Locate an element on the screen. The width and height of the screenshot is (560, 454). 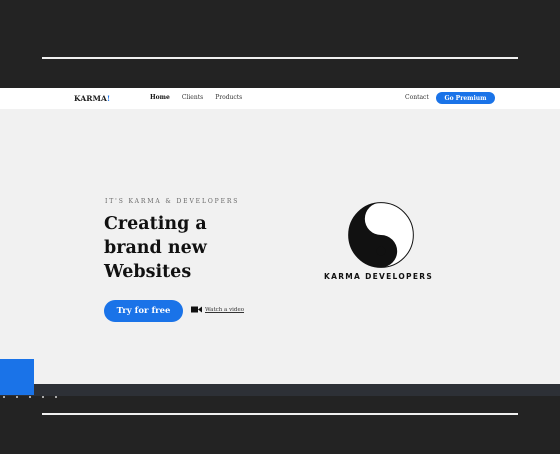
brand-logo: KARMA! is located at coordinates (92, 98).